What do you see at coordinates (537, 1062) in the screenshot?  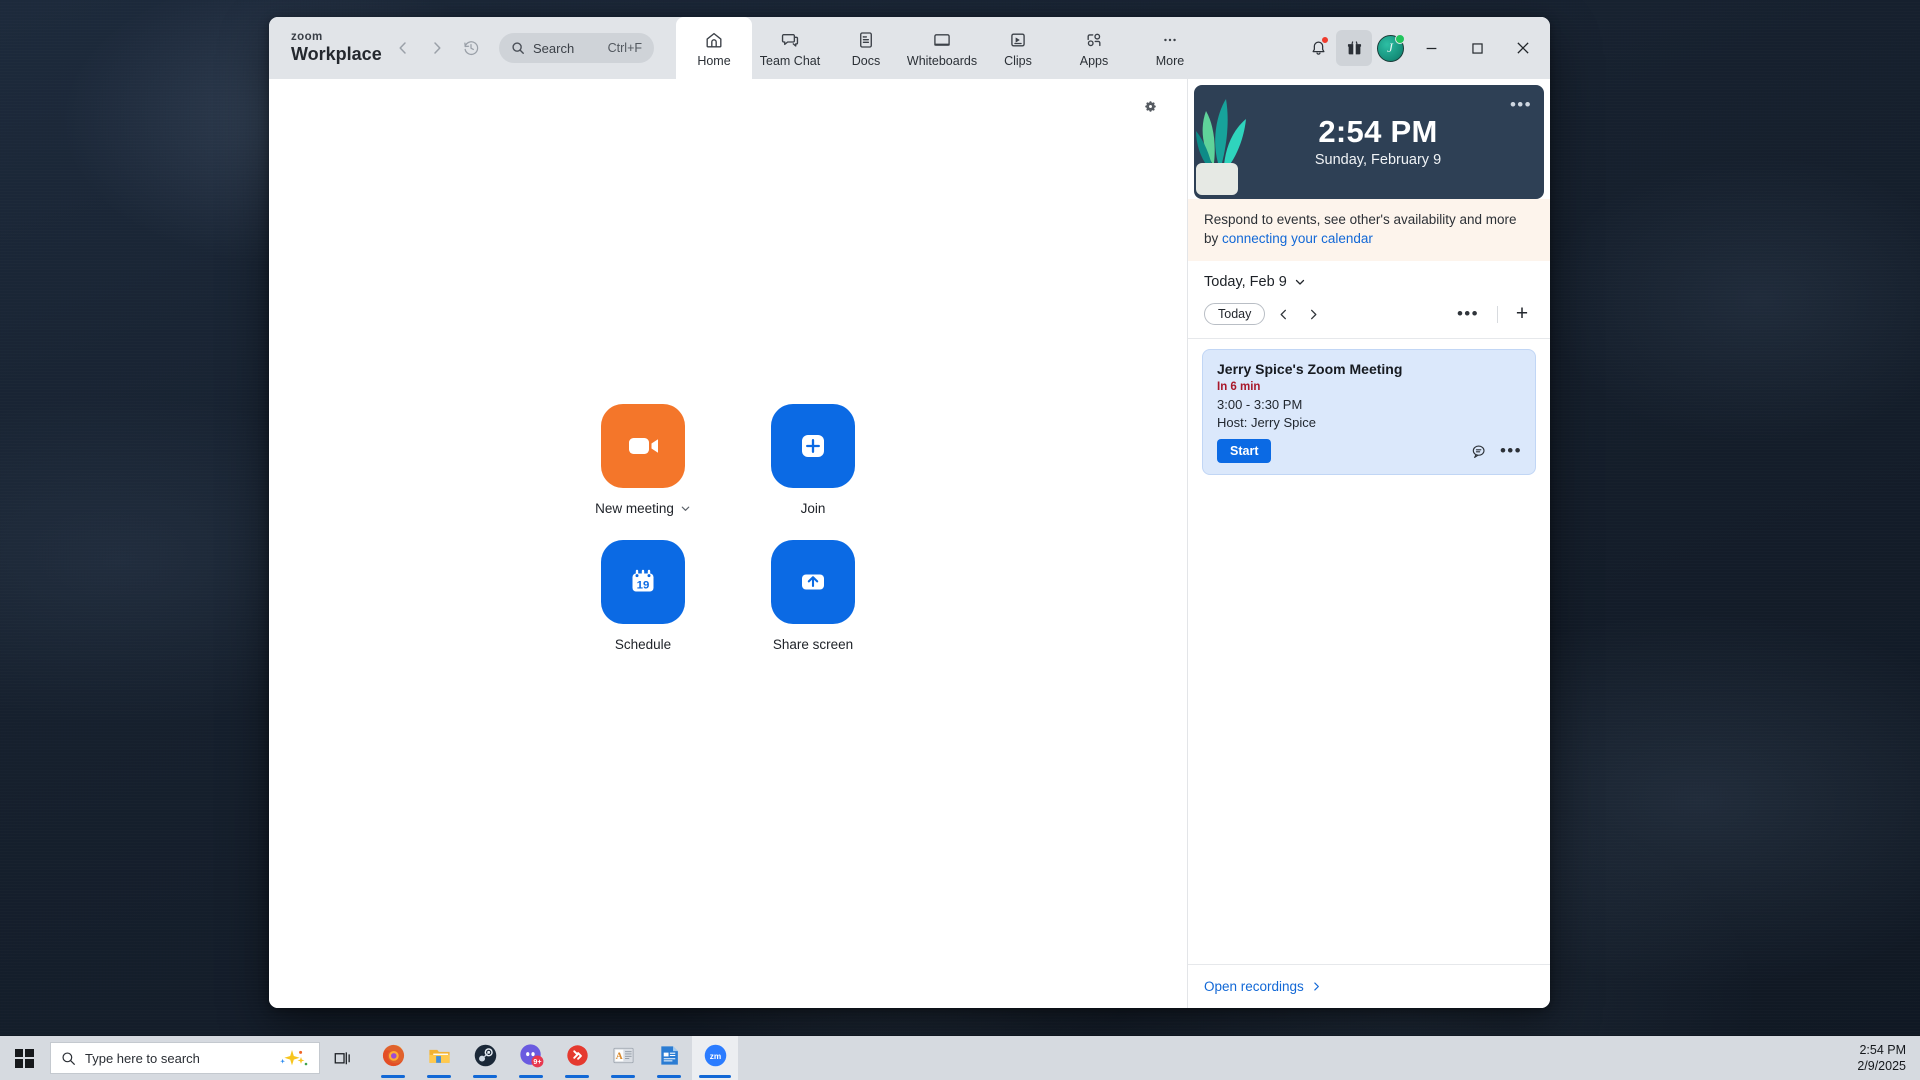 I see `svg-text: 9+` at bounding box center [537, 1062].